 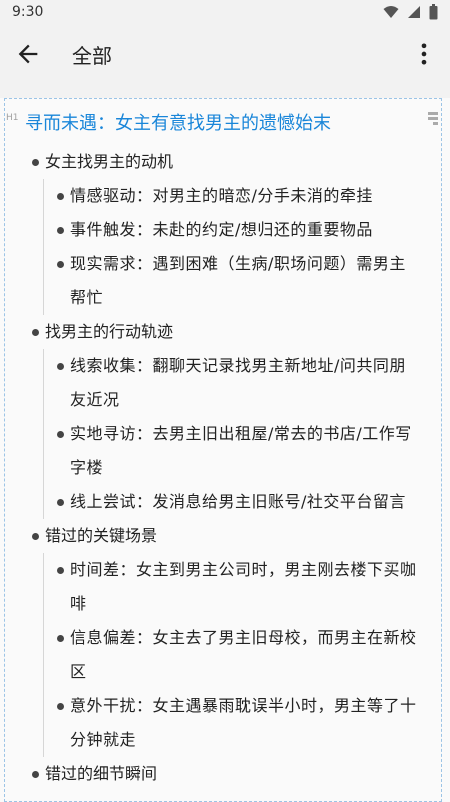 I want to click on outline-item: 实地寻访：去男主旧出租屋/常去的书店/工作写字楼, so click(x=242, y=451).